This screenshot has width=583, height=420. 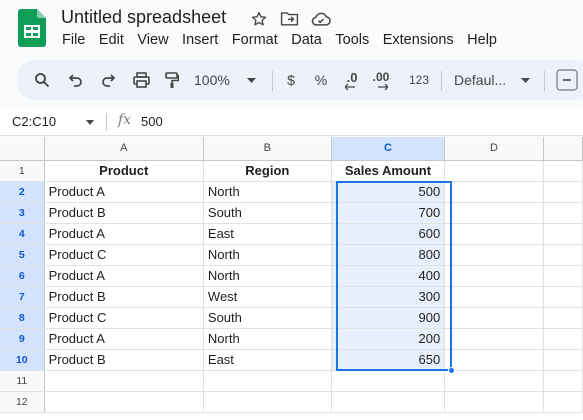 What do you see at coordinates (152, 121) in the screenshot?
I see `formula-input: 500` at bounding box center [152, 121].